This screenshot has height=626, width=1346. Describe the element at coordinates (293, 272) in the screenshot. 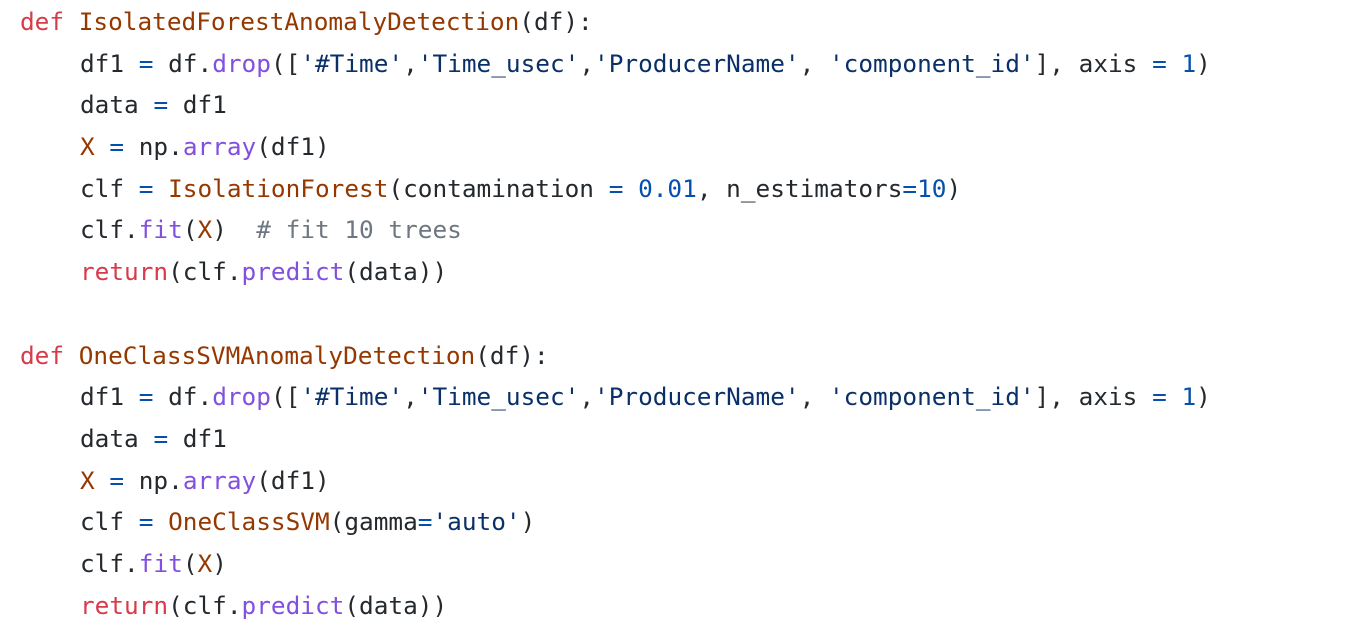

I see `code-token-method: predict` at that location.